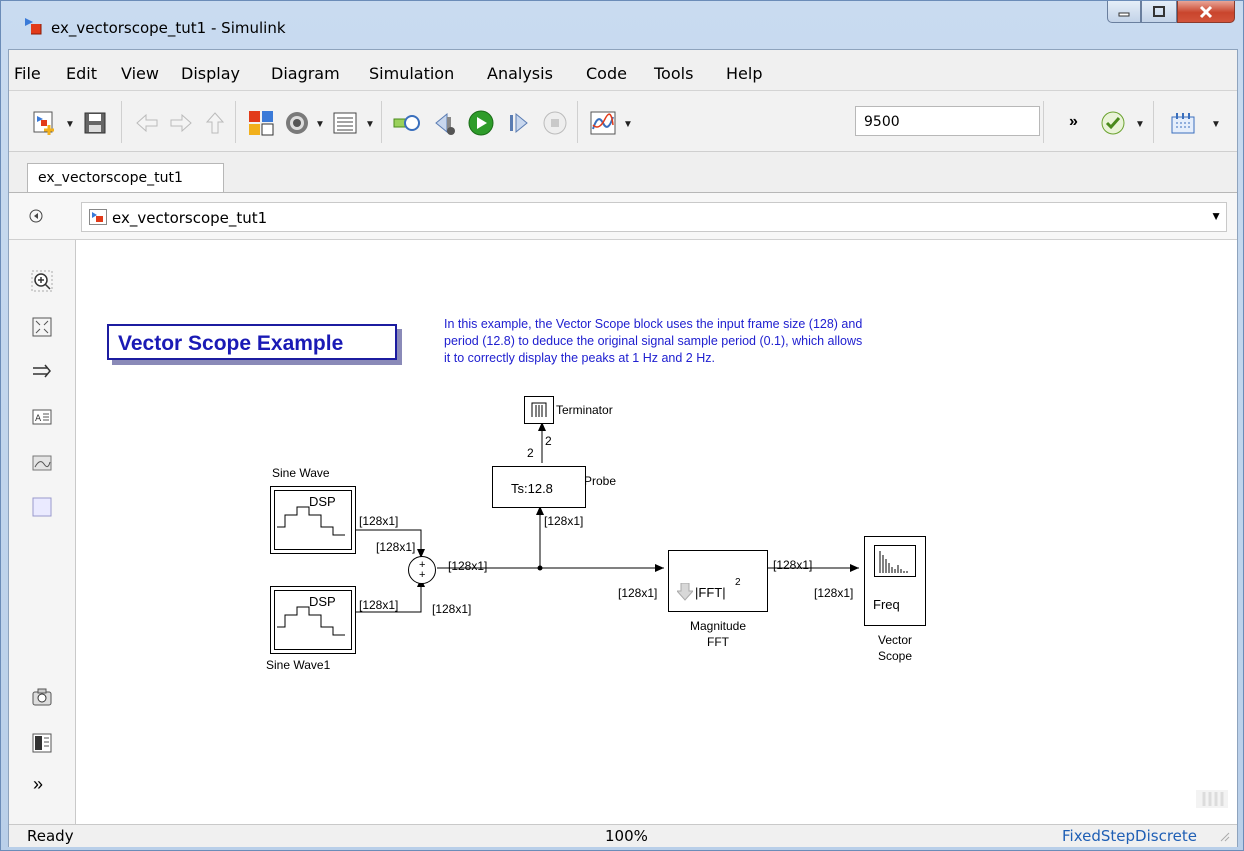  Describe the element at coordinates (548, 441) in the screenshot. I see `dimension-label: 2` at that location.